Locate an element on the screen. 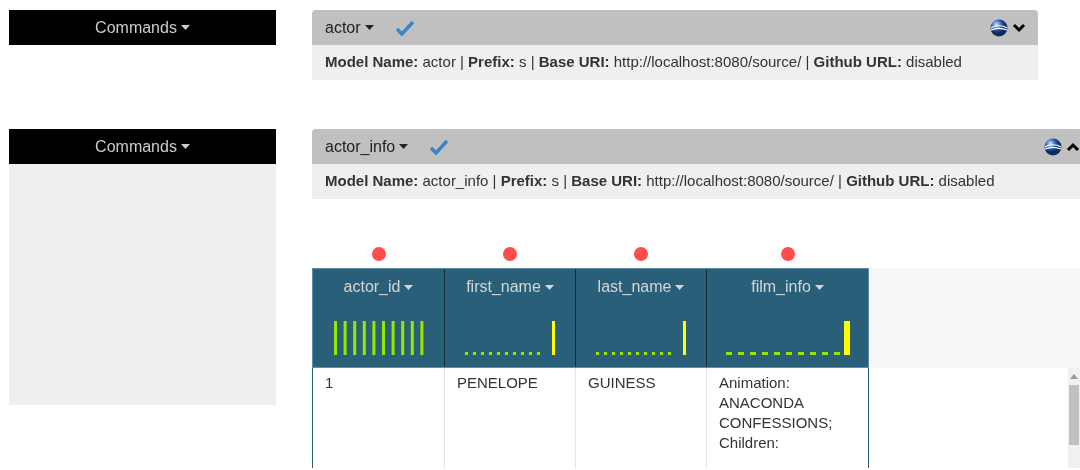  column-header: first_name is located at coordinates (510, 287).